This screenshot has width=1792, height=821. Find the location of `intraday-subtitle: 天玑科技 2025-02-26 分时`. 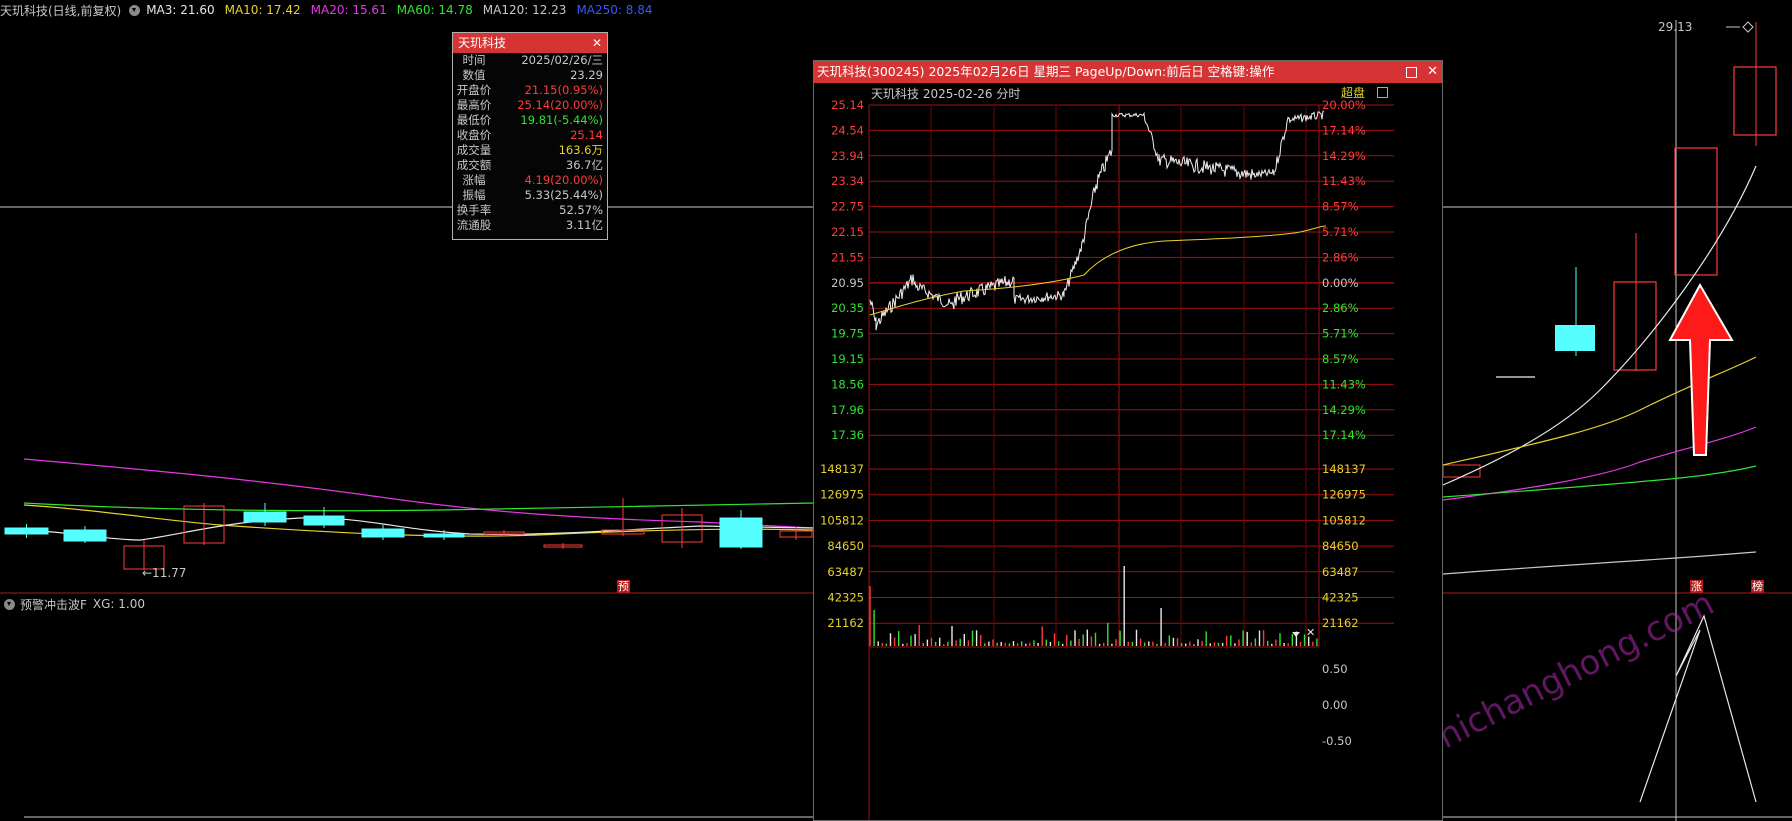

intraday-subtitle: 天玑科技 2025-02-26 分时 is located at coordinates (946, 94).